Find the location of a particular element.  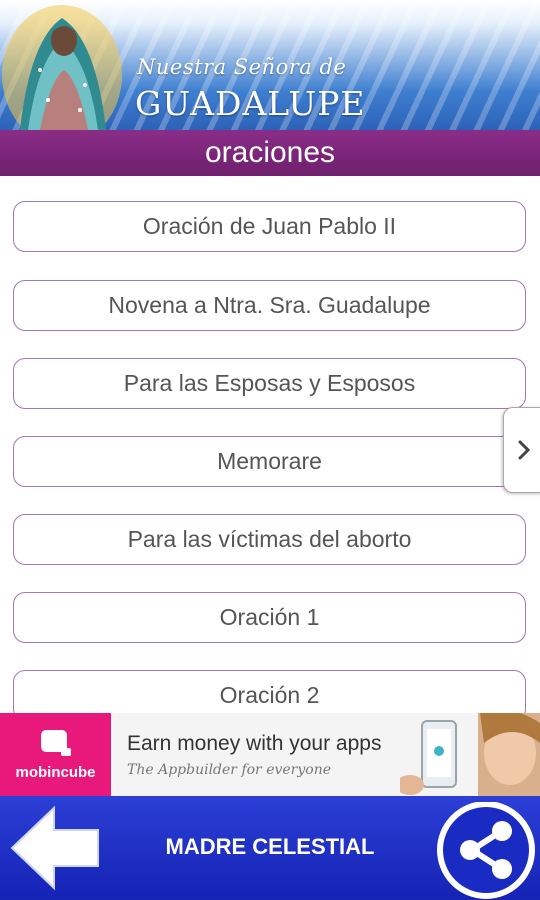

ad-photo is located at coordinates (470, 754).